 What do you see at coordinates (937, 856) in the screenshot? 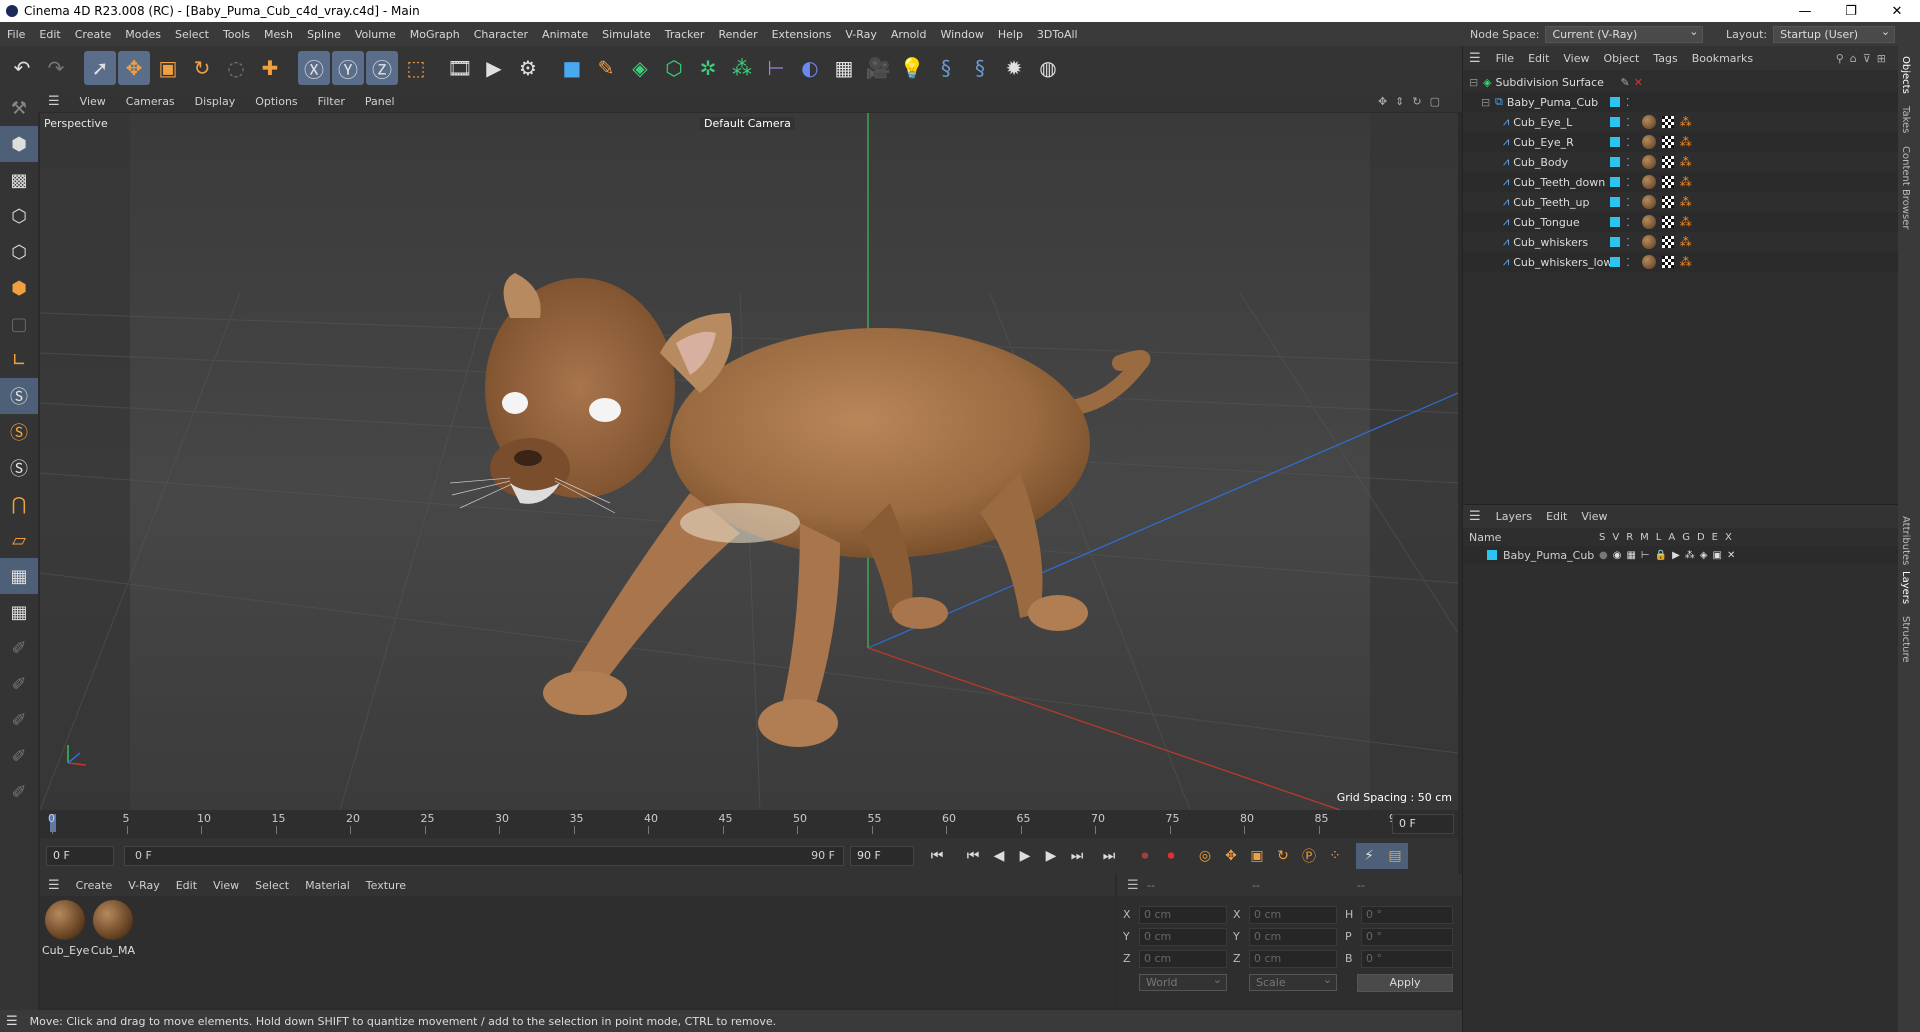
I see `go-to-start-icon: ⏮` at bounding box center [937, 856].